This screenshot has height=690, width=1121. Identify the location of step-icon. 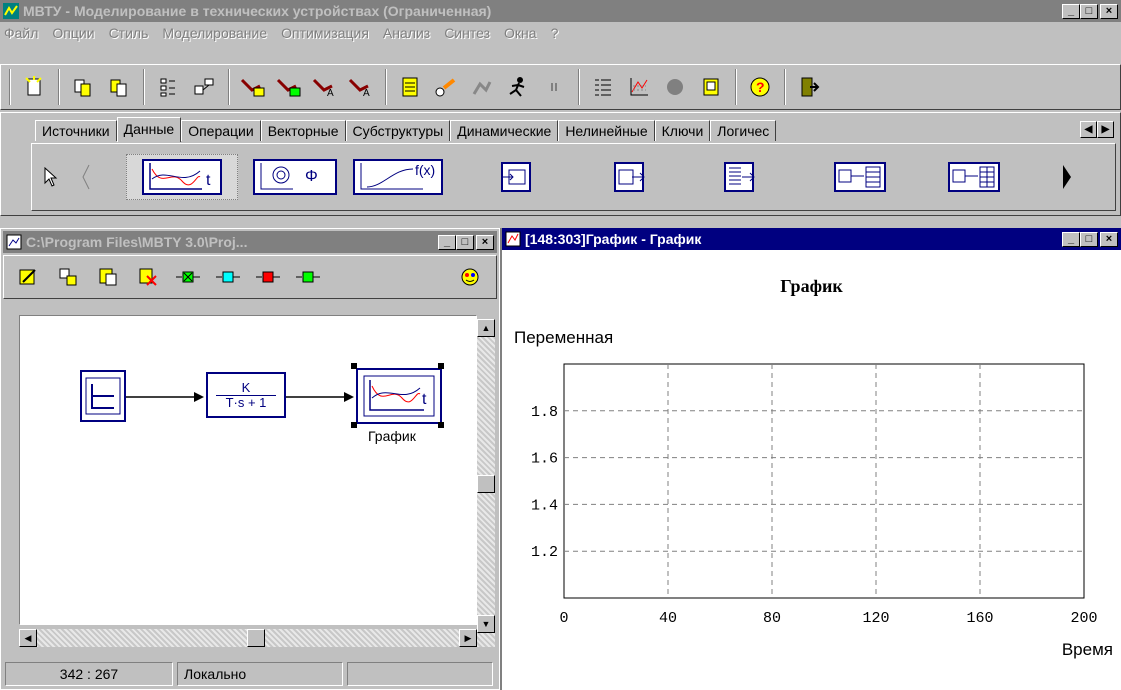
(482, 87).